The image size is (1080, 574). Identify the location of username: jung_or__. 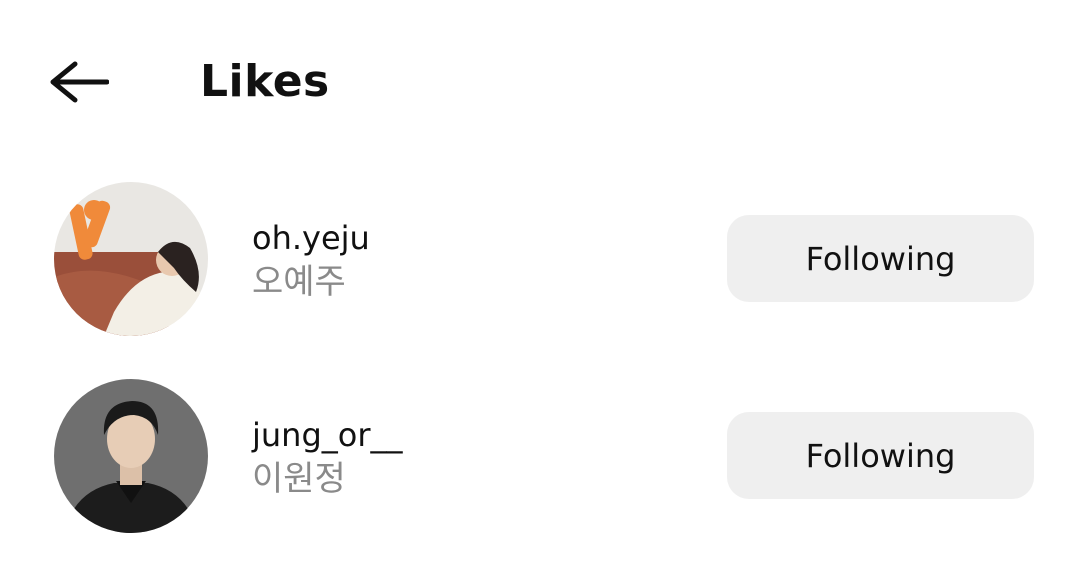
(327, 435).